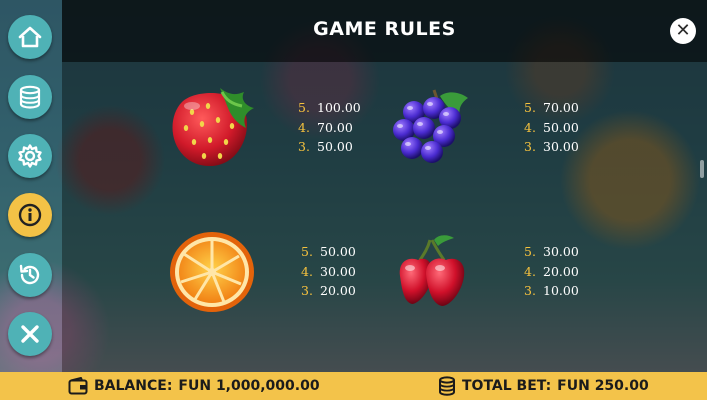 The width and height of the screenshot is (707, 400). I want to click on history-icon, so click(29, 274).